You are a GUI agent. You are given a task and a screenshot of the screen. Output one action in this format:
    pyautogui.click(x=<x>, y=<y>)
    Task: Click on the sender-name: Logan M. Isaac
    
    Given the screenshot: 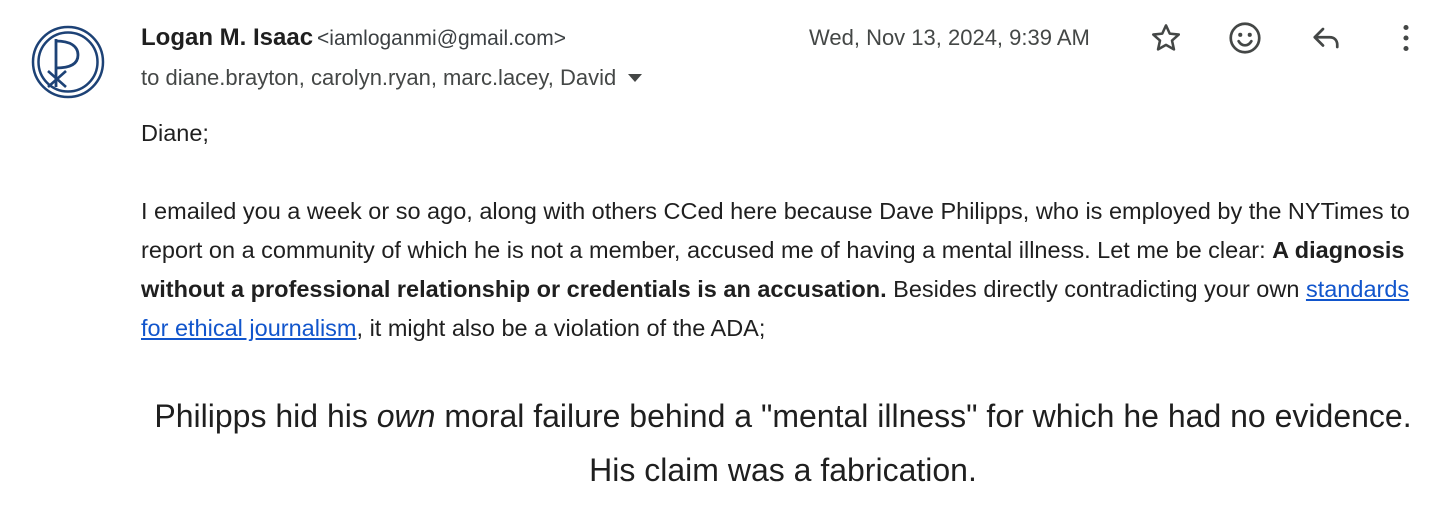 What is the action you would take?
    pyautogui.click(x=227, y=37)
    